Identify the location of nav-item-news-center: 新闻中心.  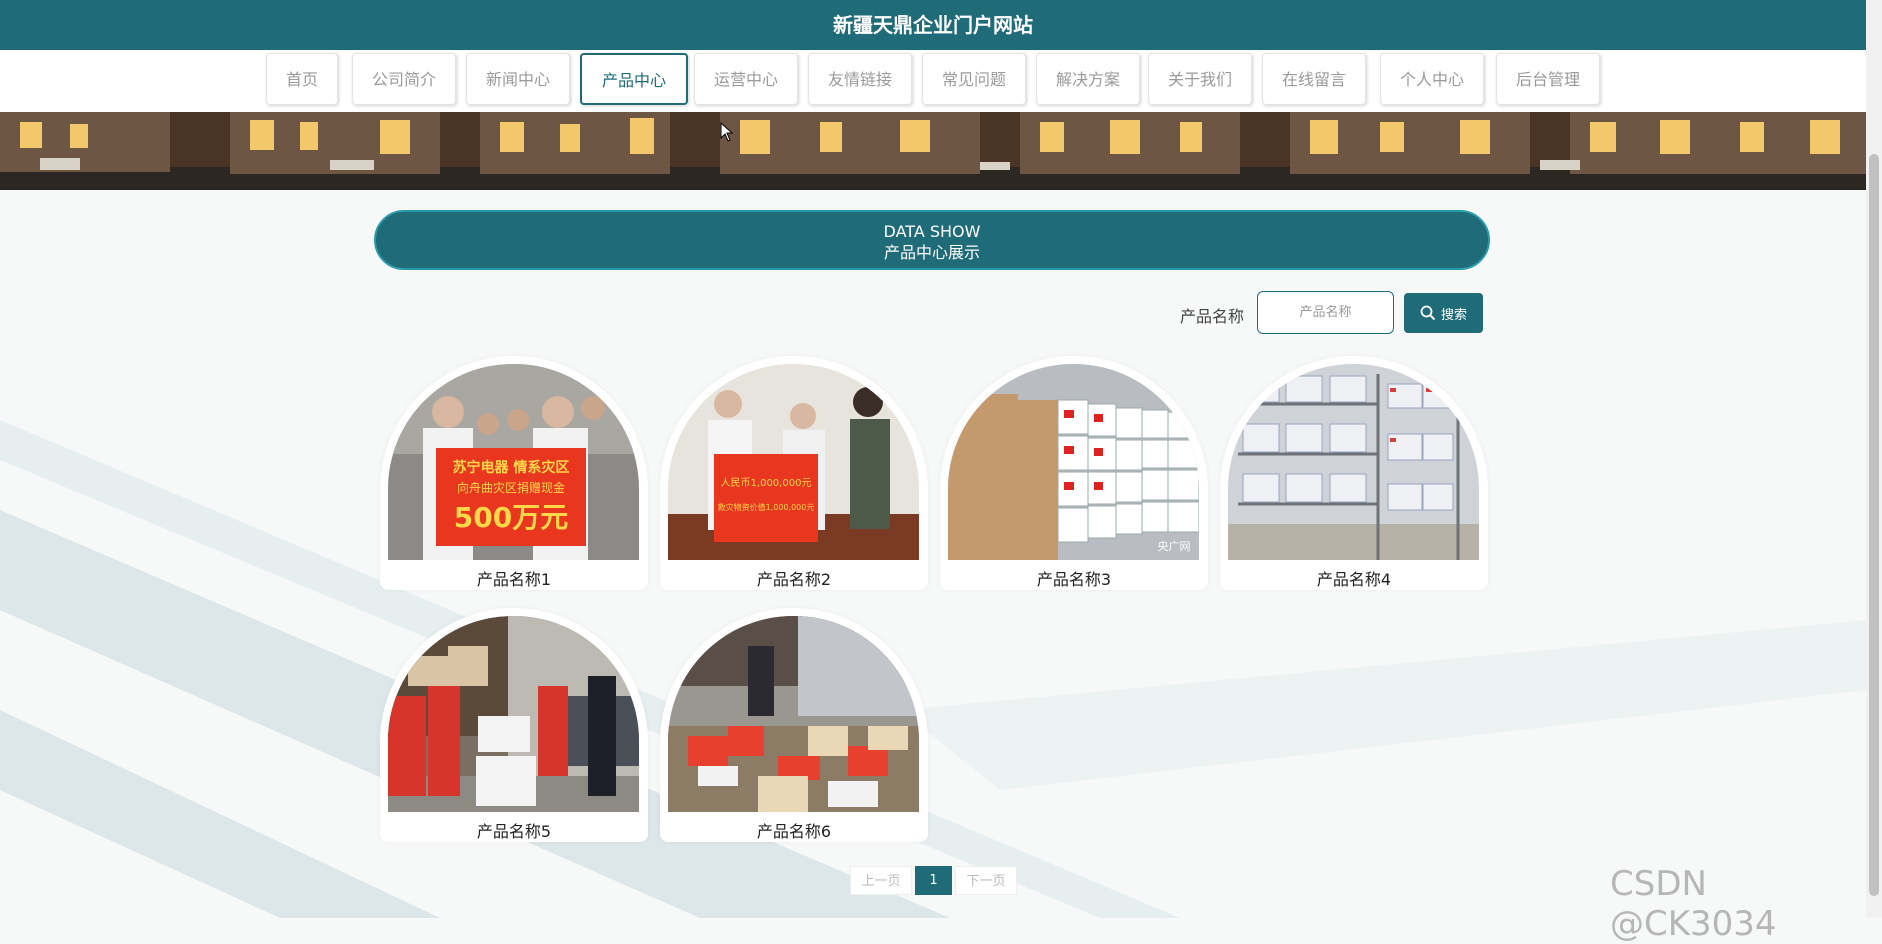
(518, 79).